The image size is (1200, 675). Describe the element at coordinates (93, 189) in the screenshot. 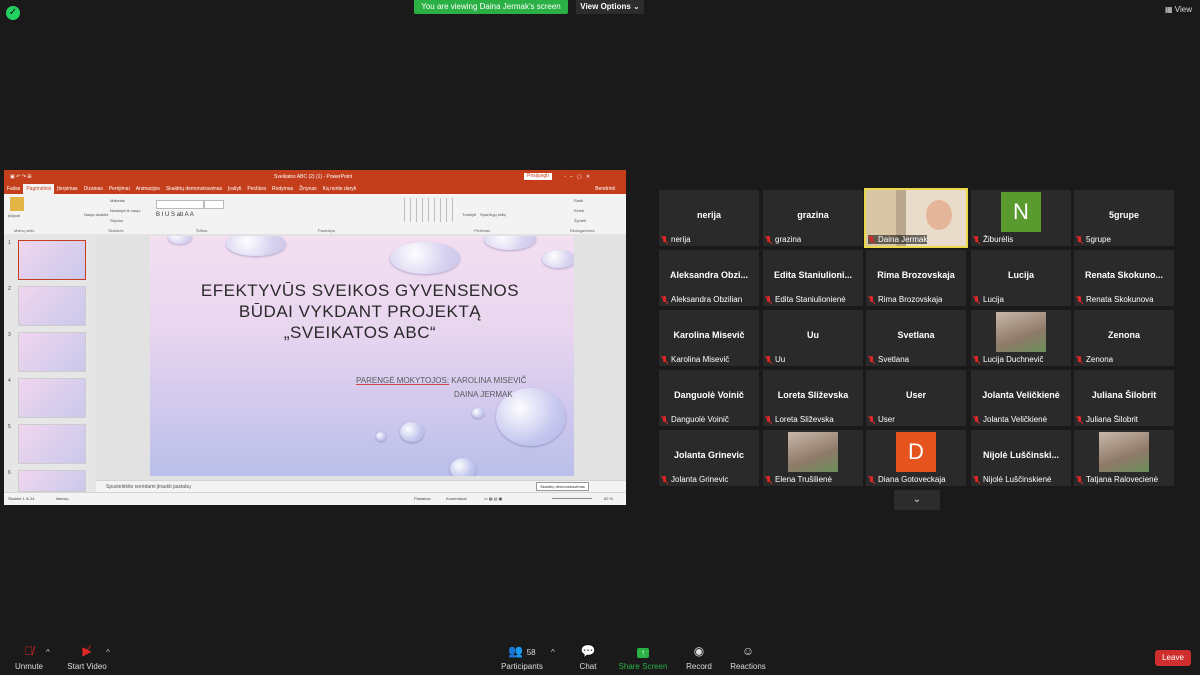

I see `ribbon-tab: Dizainas` at that location.